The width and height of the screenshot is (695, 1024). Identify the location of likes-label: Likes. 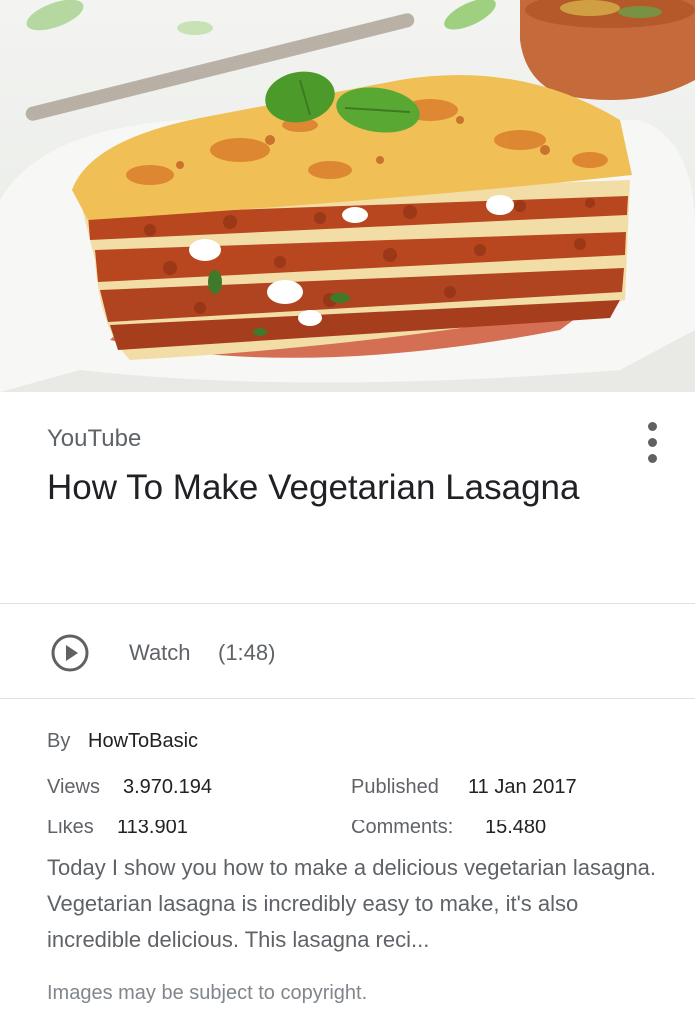
(70, 829).